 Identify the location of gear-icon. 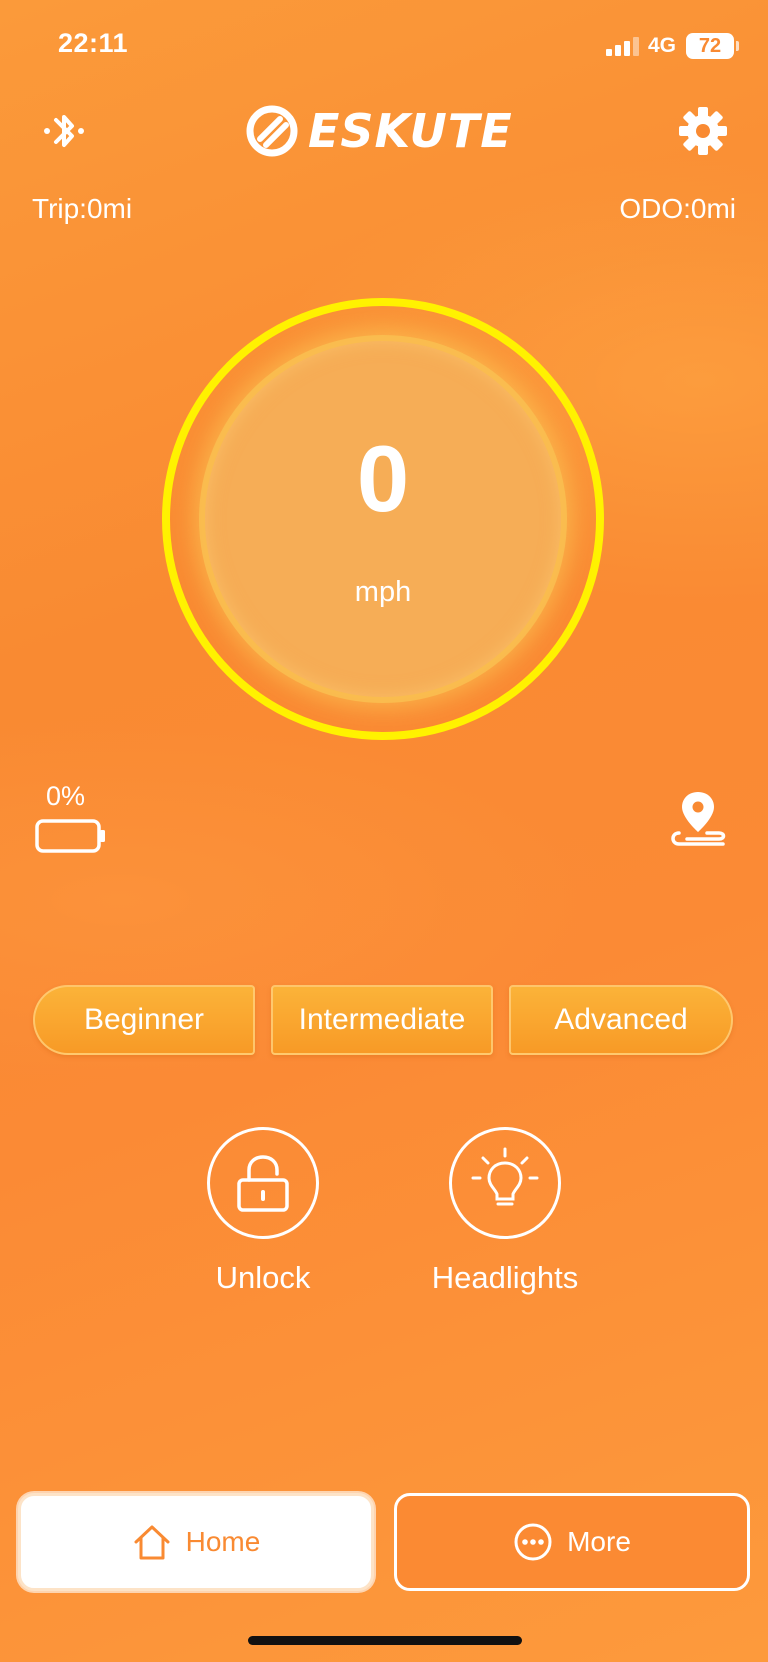
(703, 131).